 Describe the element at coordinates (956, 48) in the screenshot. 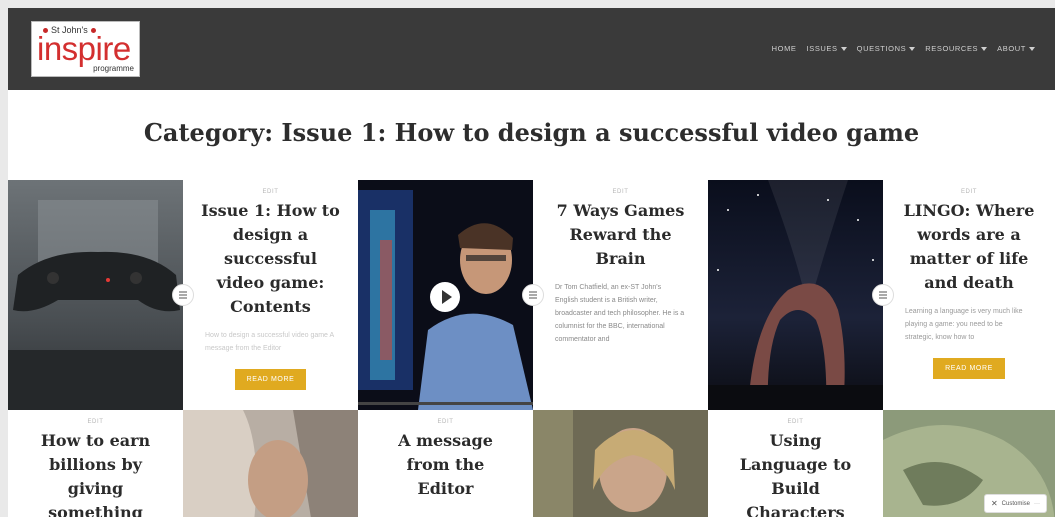

I see `nav-resources: RESOURCES` at that location.